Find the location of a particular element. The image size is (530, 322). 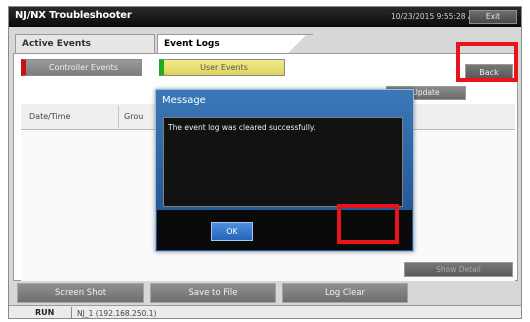

ok-button: OK is located at coordinates (232, 231).